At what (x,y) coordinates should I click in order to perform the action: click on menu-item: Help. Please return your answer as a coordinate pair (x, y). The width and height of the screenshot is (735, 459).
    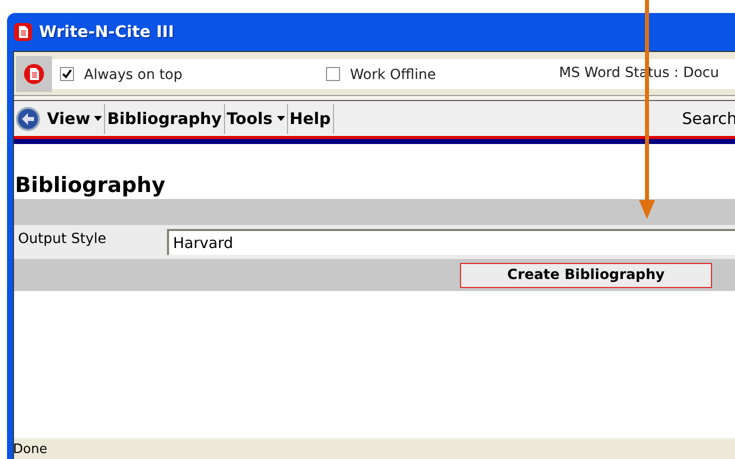
    Looking at the image, I should click on (311, 119).